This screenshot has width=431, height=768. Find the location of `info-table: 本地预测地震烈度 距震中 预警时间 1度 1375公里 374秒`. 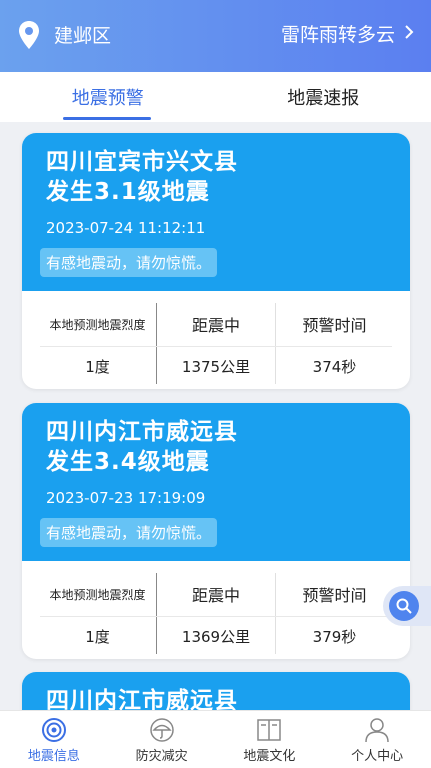

info-table: 本地预测地震烈度 距震中 预警时间 1度 1375公里 374秒 is located at coordinates (216, 343).